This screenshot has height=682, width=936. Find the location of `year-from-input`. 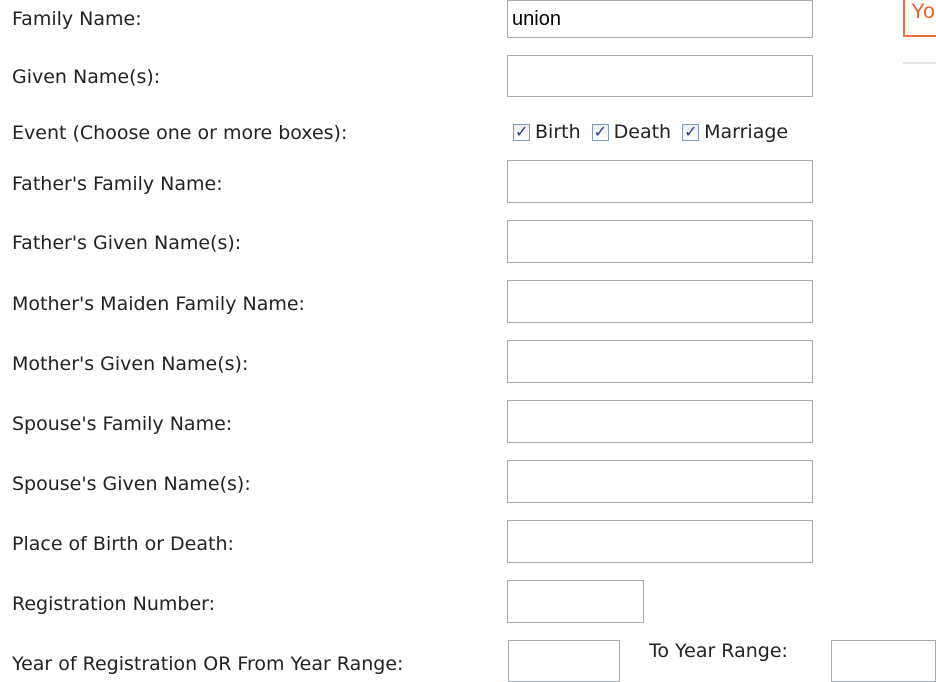

year-from-input is located at coordinates (564, 661).